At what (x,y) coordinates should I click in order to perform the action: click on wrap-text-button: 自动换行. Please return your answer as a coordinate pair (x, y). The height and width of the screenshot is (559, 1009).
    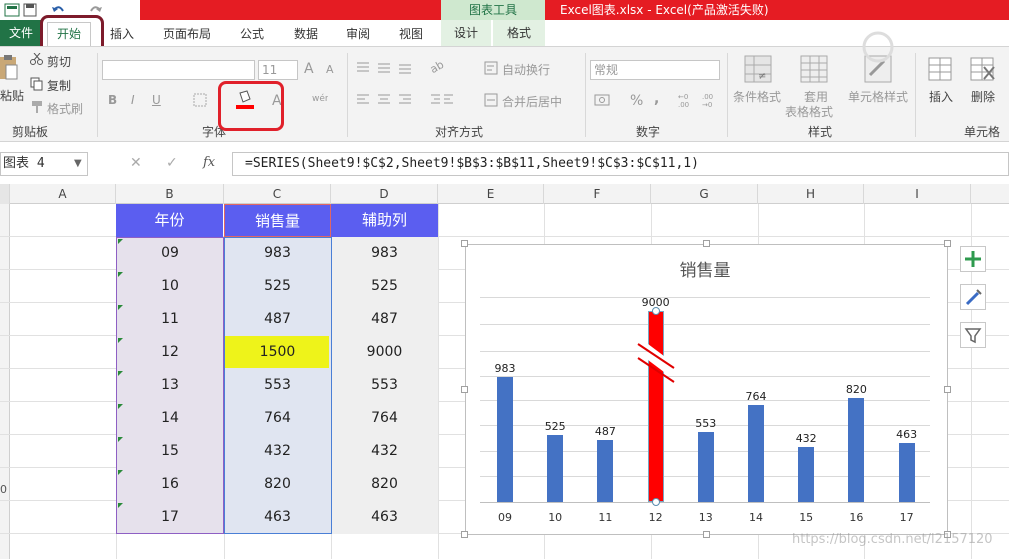
    Looking at the image, I should click on (526, 69).